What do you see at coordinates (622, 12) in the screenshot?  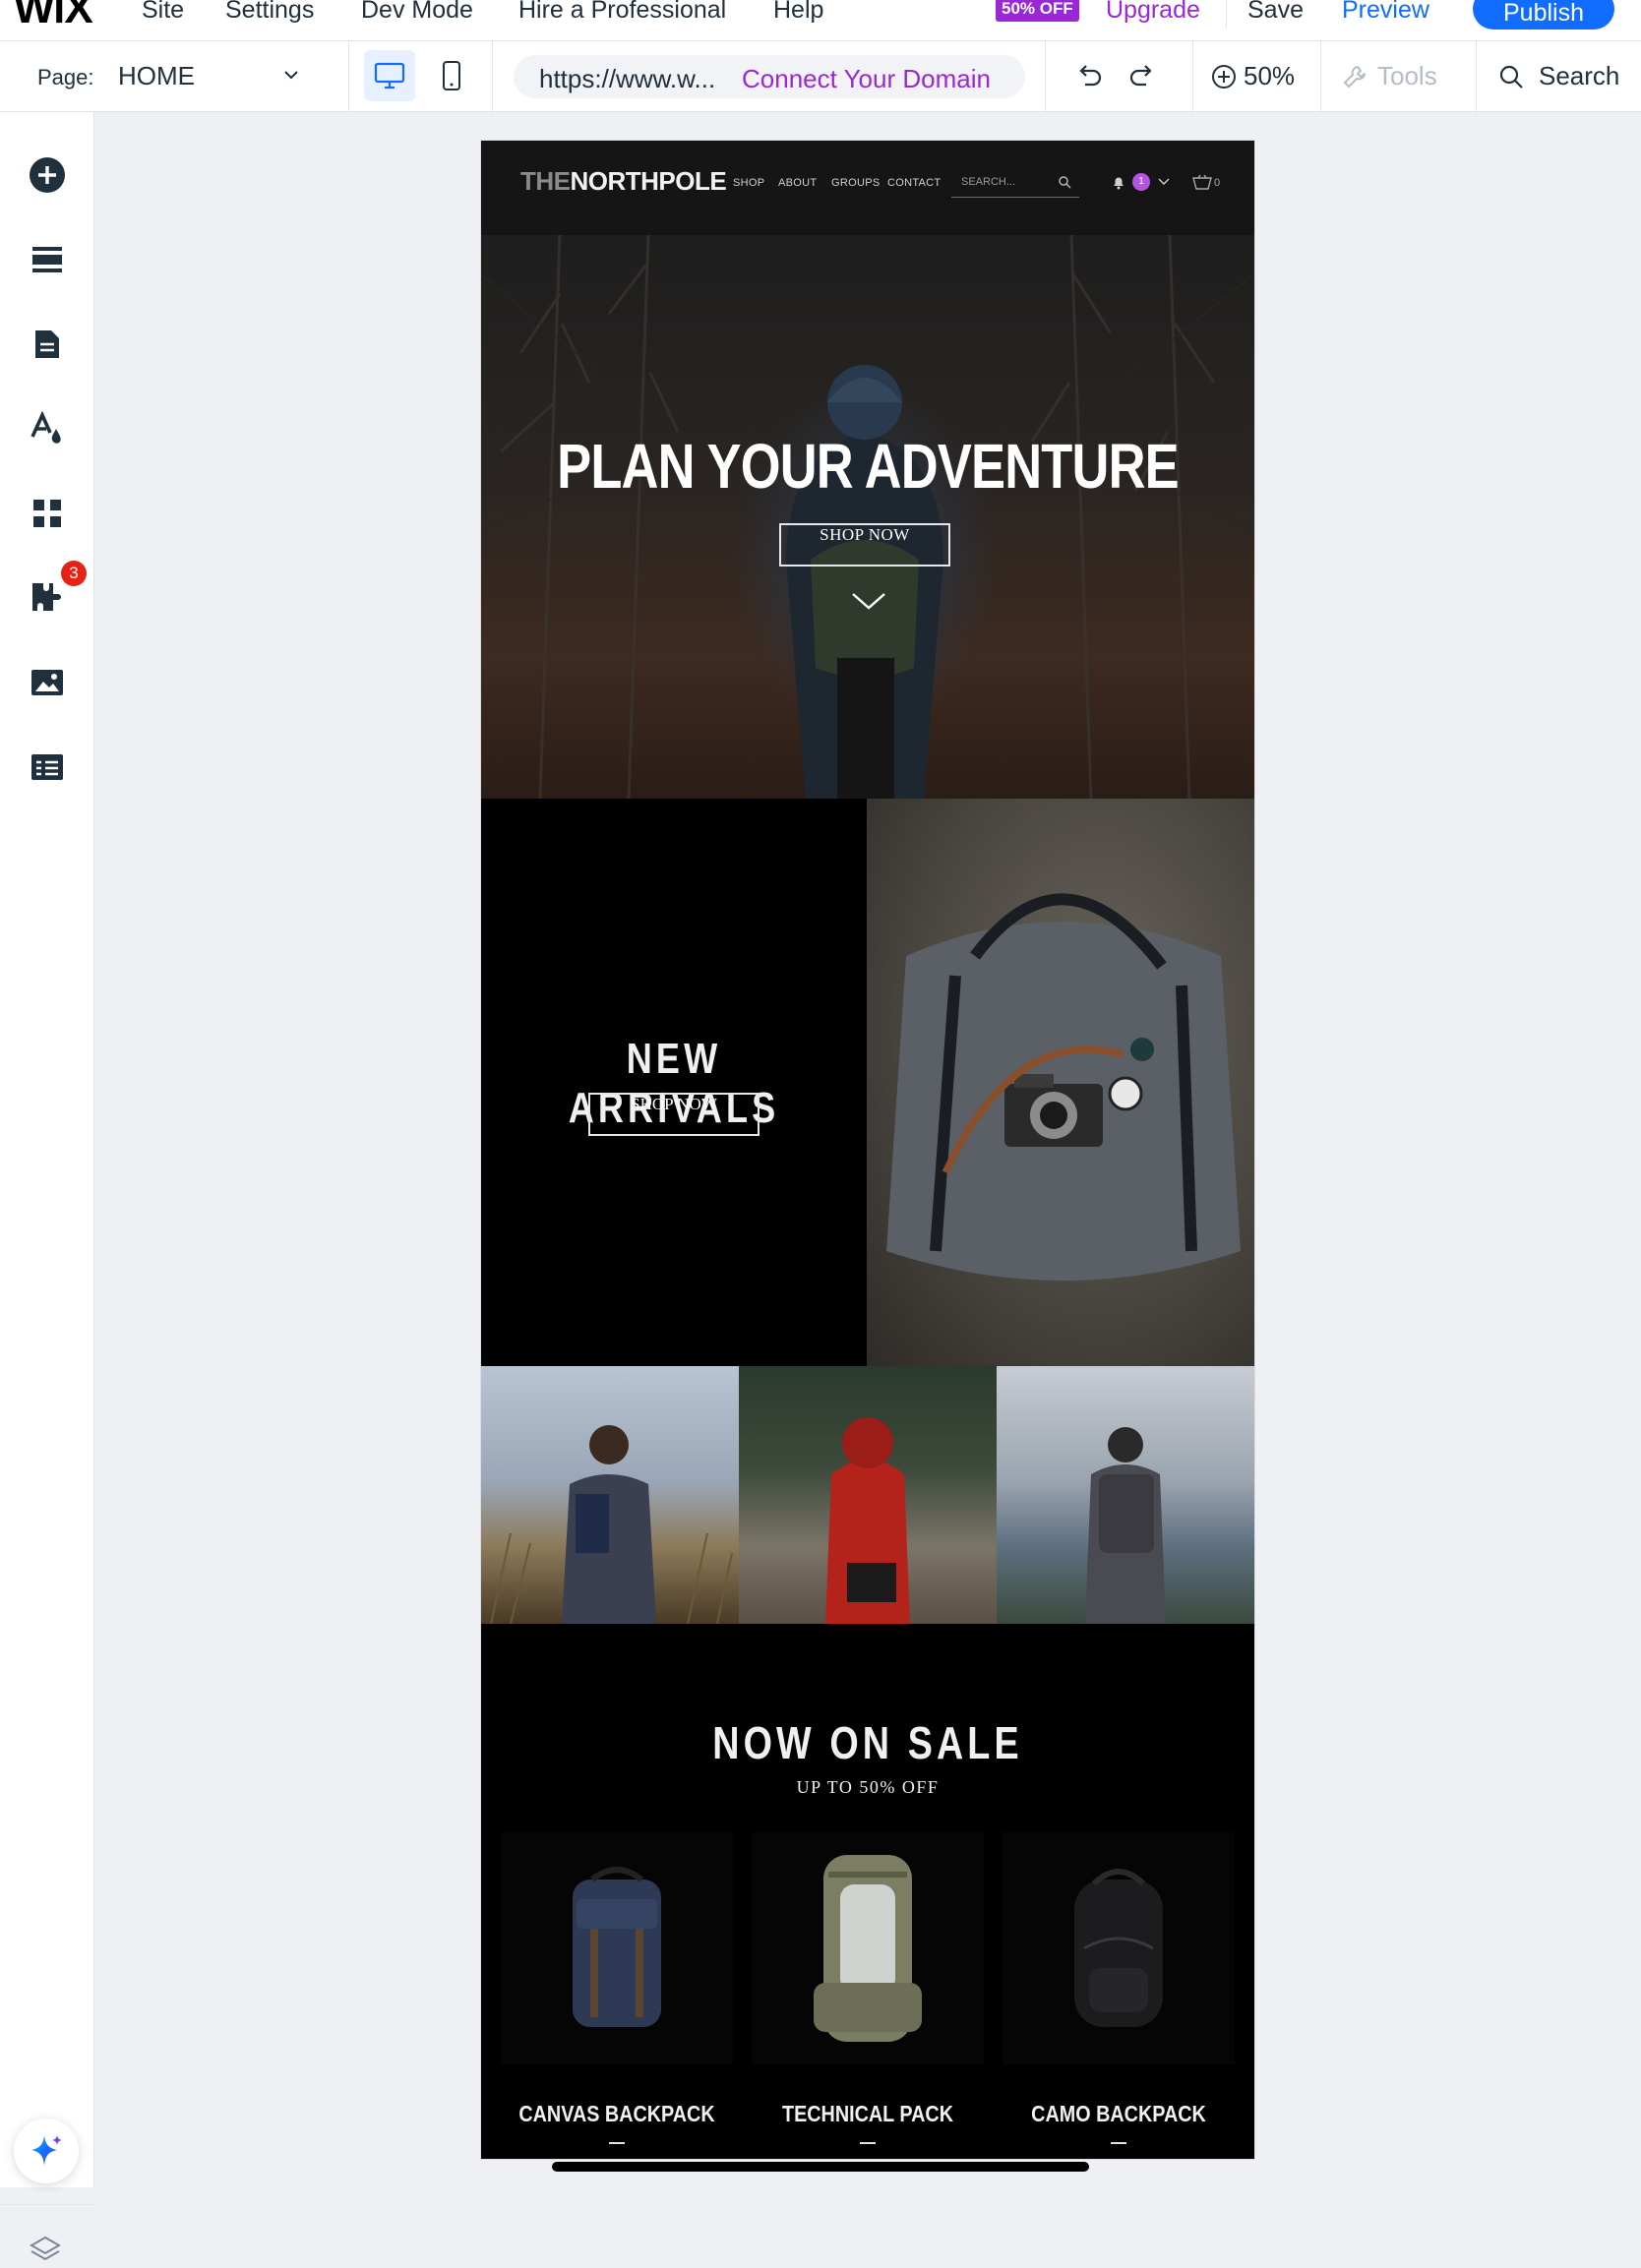 I see `menu-hire-professional: Hire a Professional` at bounding box center [622, 12].